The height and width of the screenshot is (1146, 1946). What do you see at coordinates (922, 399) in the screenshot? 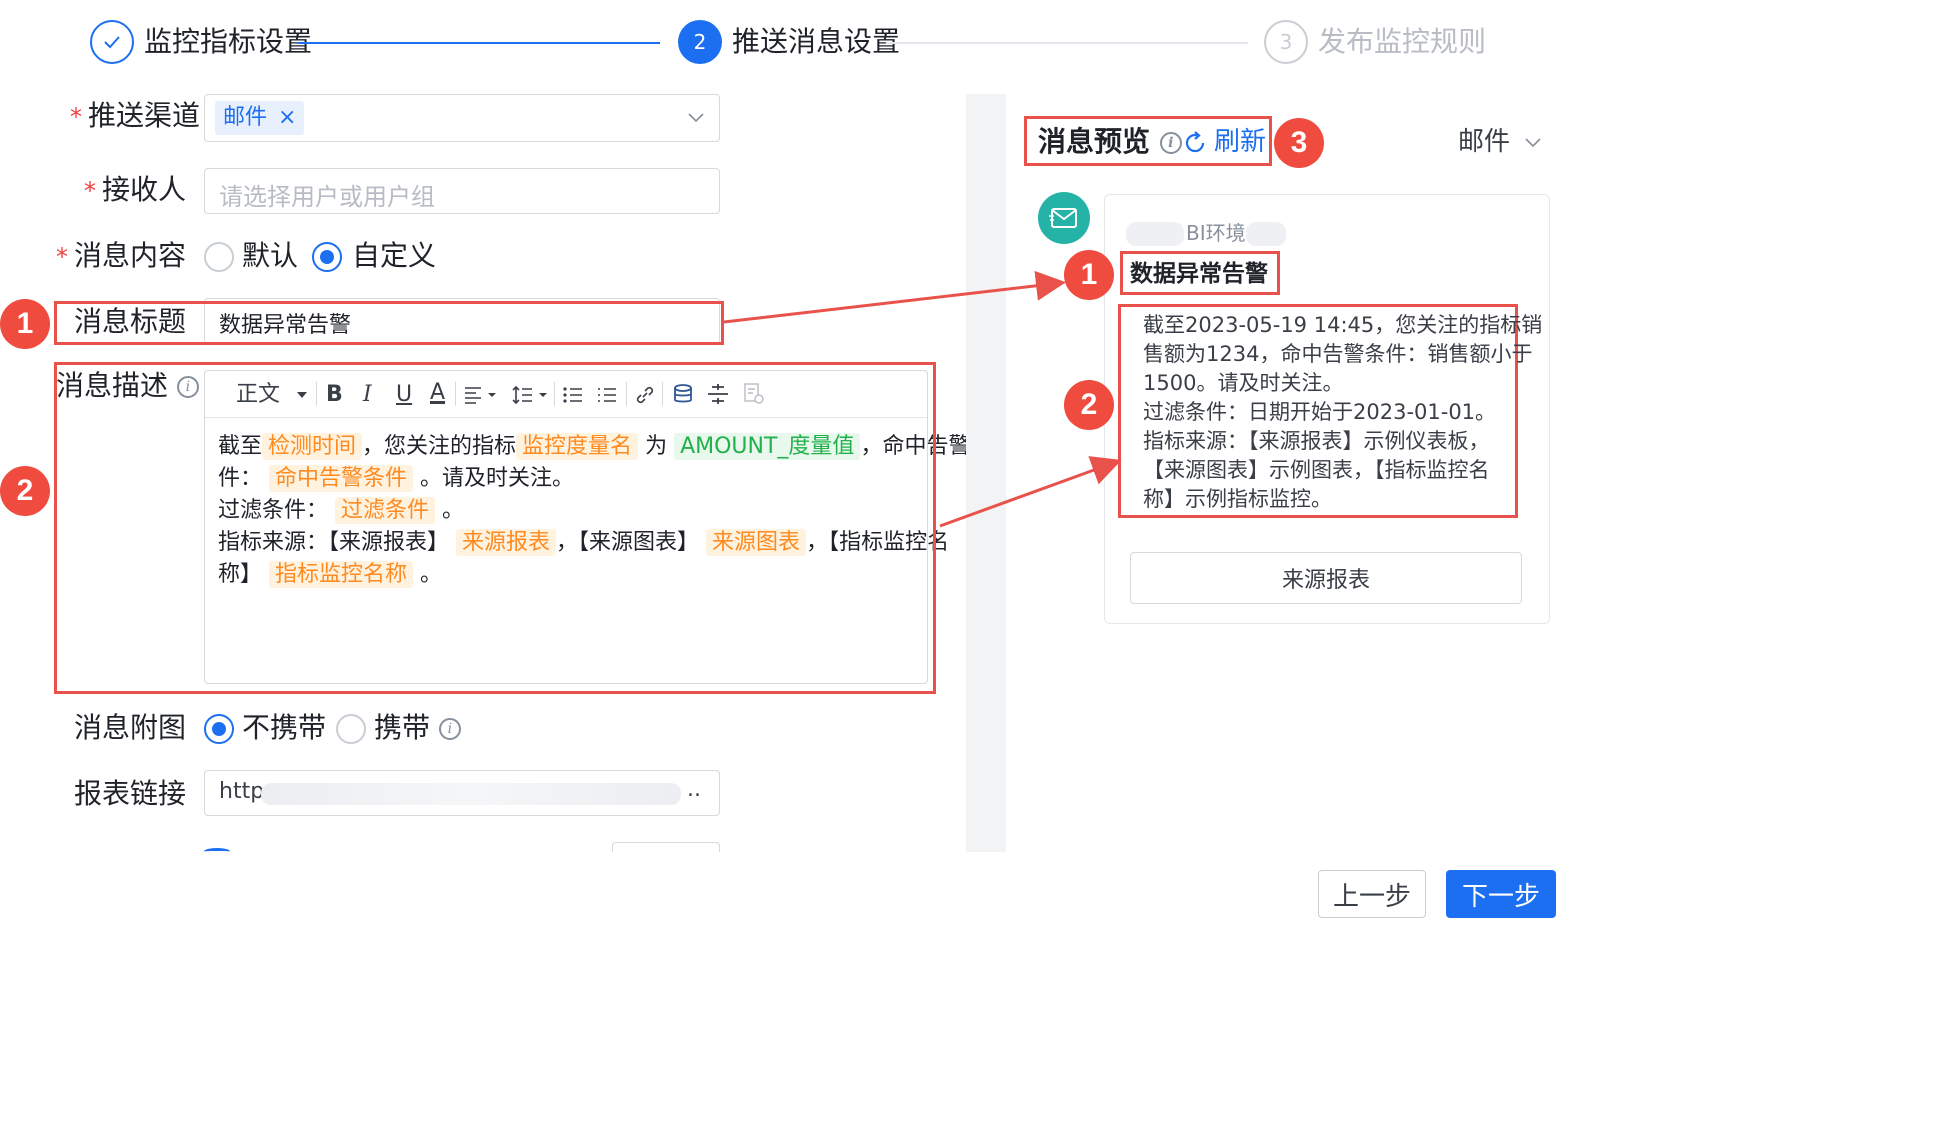
I see `annotation-arrows` at bounding box center [922, 399].